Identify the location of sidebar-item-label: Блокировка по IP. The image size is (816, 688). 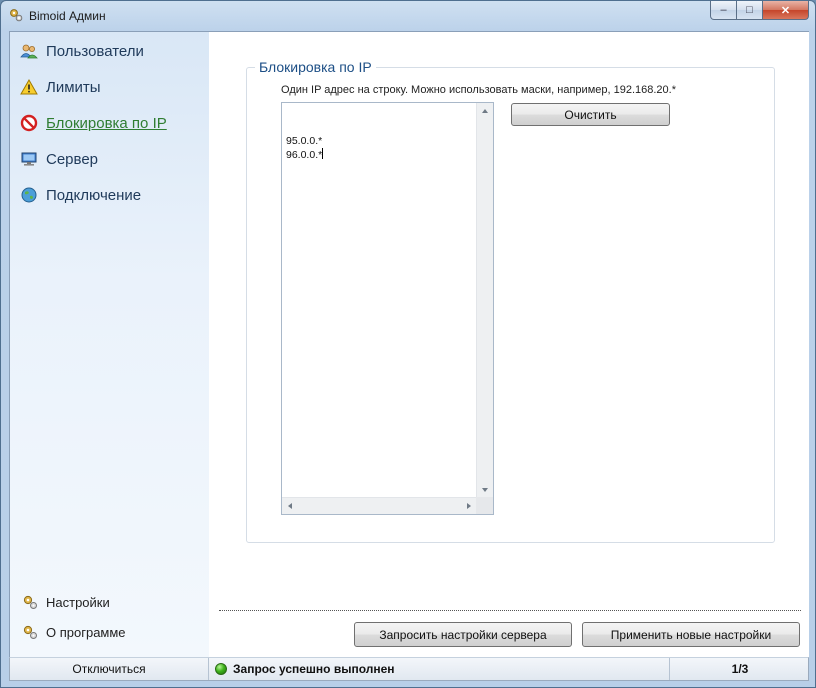
(106, 123).